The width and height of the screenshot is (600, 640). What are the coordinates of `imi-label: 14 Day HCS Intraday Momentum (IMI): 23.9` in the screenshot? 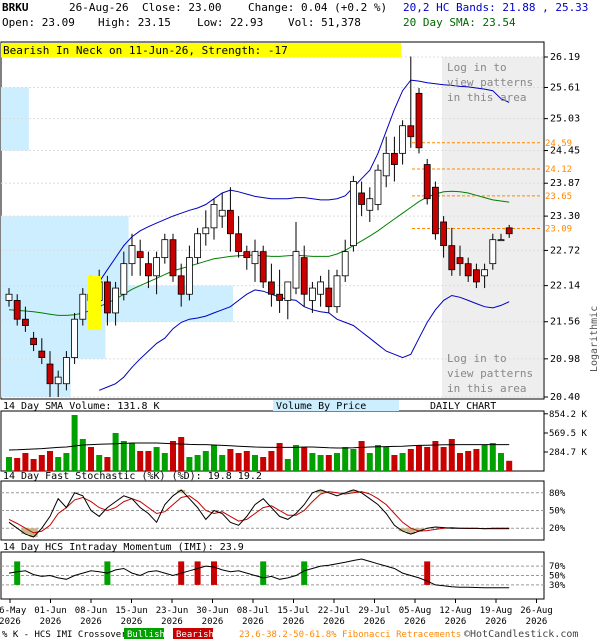 It's located at (123, 547).